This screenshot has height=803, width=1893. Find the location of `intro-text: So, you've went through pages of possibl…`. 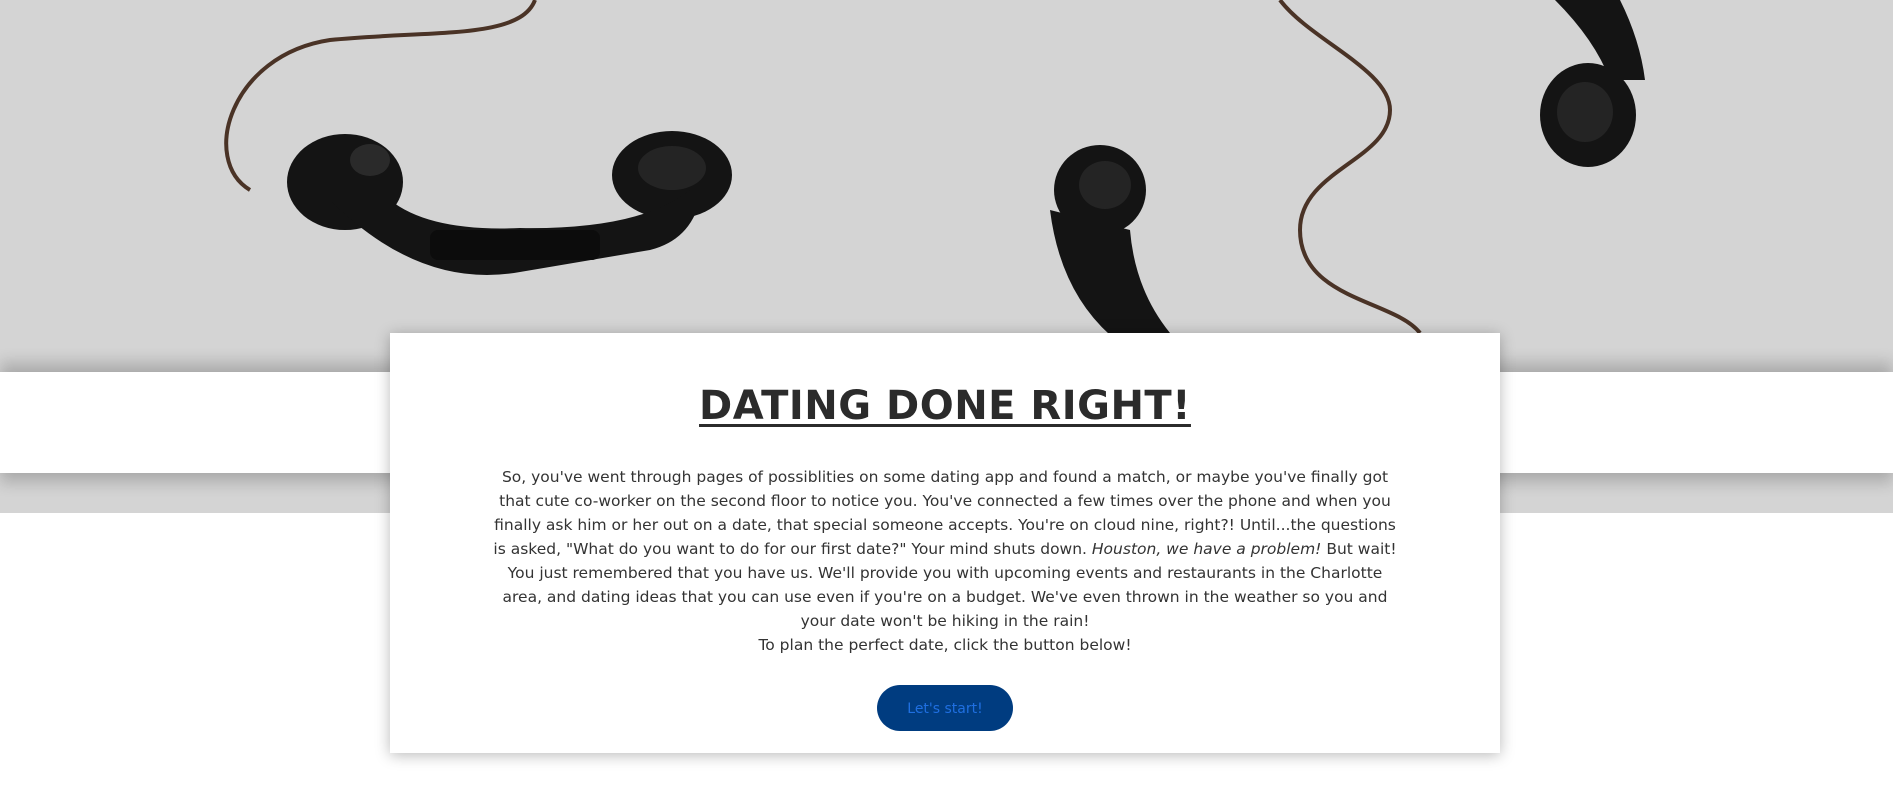

intro-text: So, you've went through pages of possibl… is located at coordinates (945, 549).